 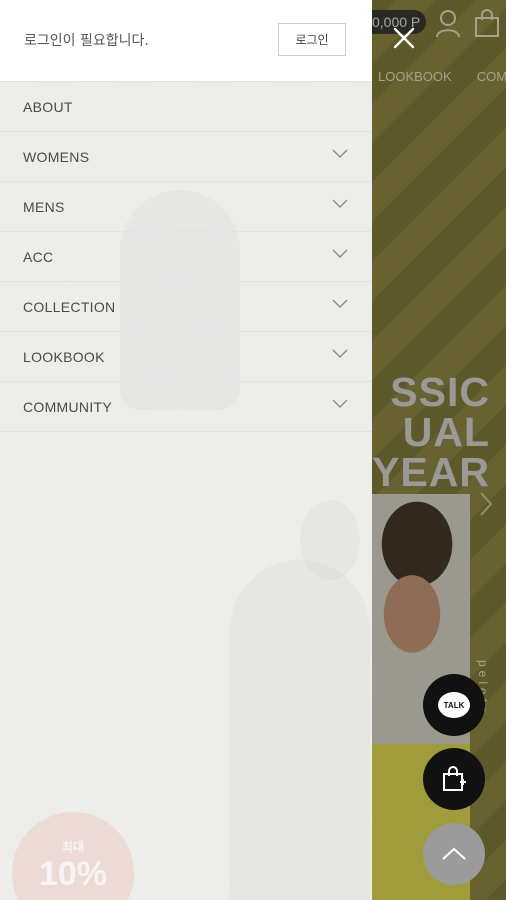 What do you see at coordinates (68, 406) in the screenshot?
I see `menu-item-label: COMMUNITY` at bounding box center [68, 406].